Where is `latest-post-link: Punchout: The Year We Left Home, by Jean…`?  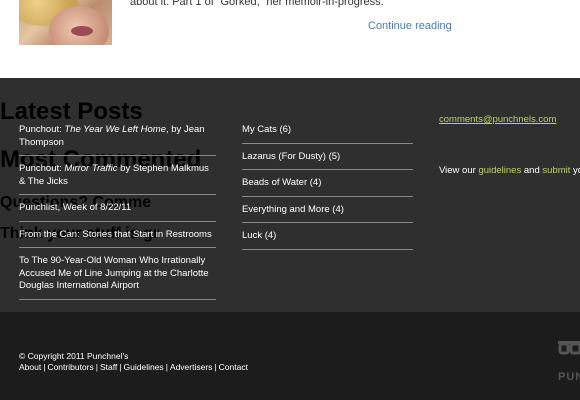 latest-post-link: Punchout: The Year We Left Home, by Jean… is located at coordinates (112, 136).